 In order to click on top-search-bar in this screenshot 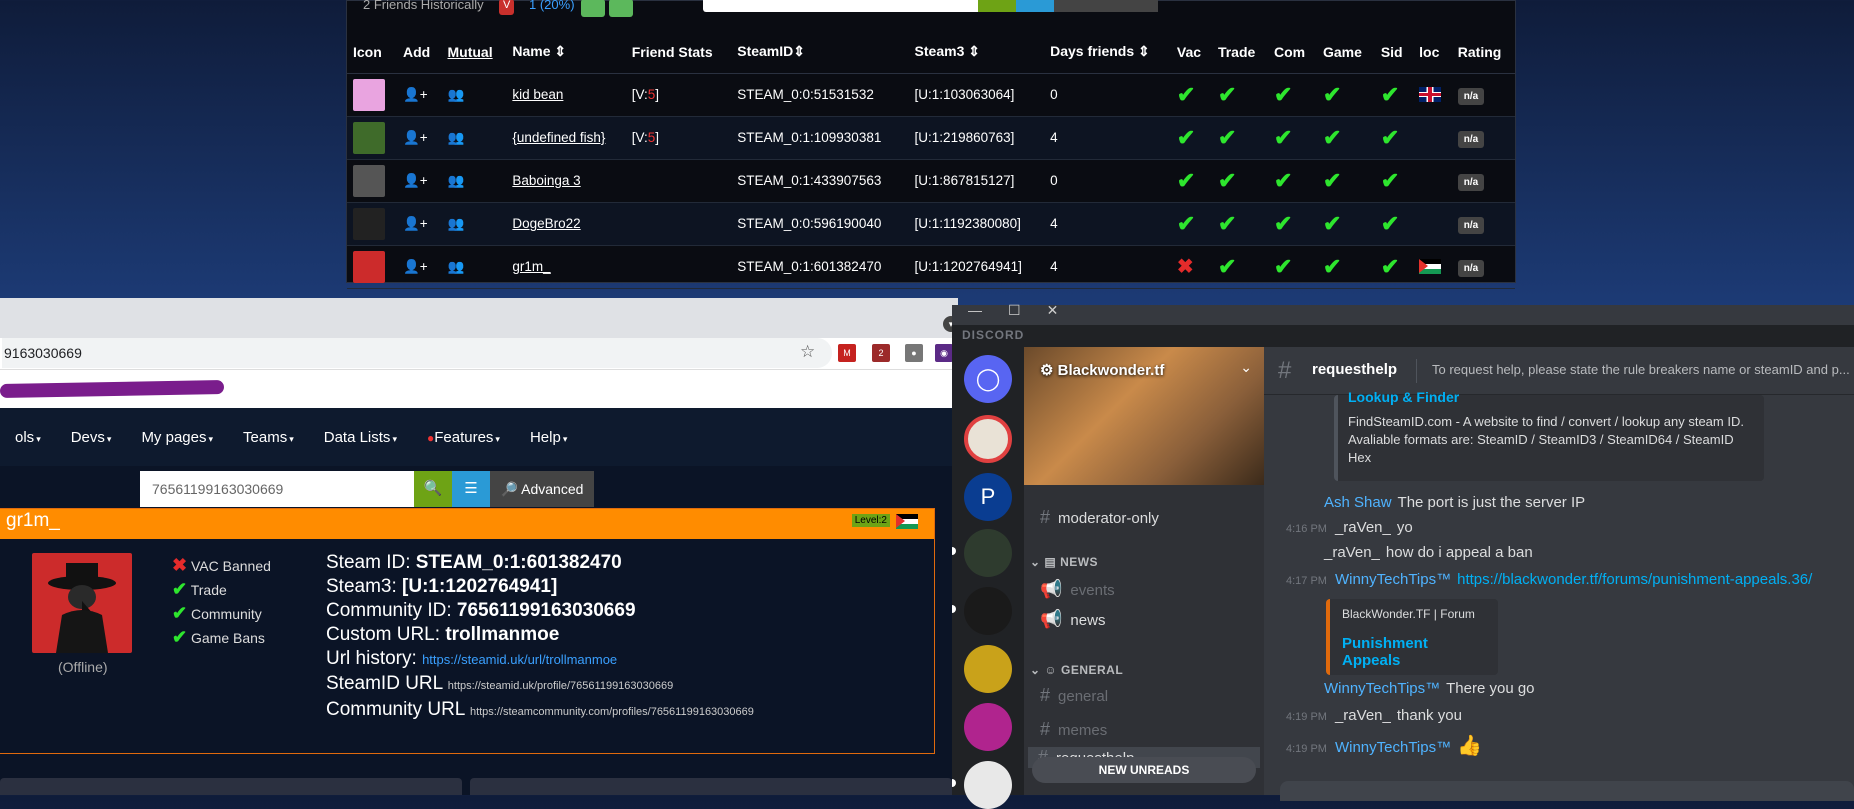, I will do `click(930, 6)`.